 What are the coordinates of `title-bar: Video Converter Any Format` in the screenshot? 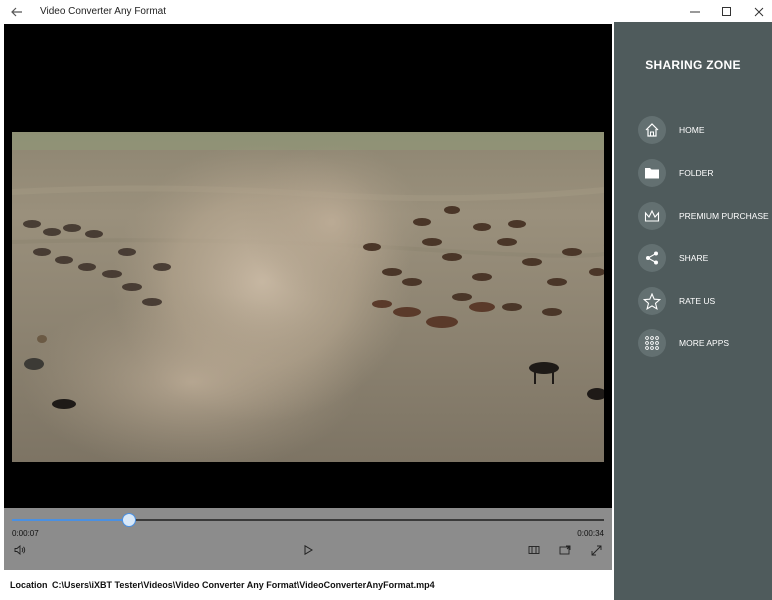 It's located at (386, 12).